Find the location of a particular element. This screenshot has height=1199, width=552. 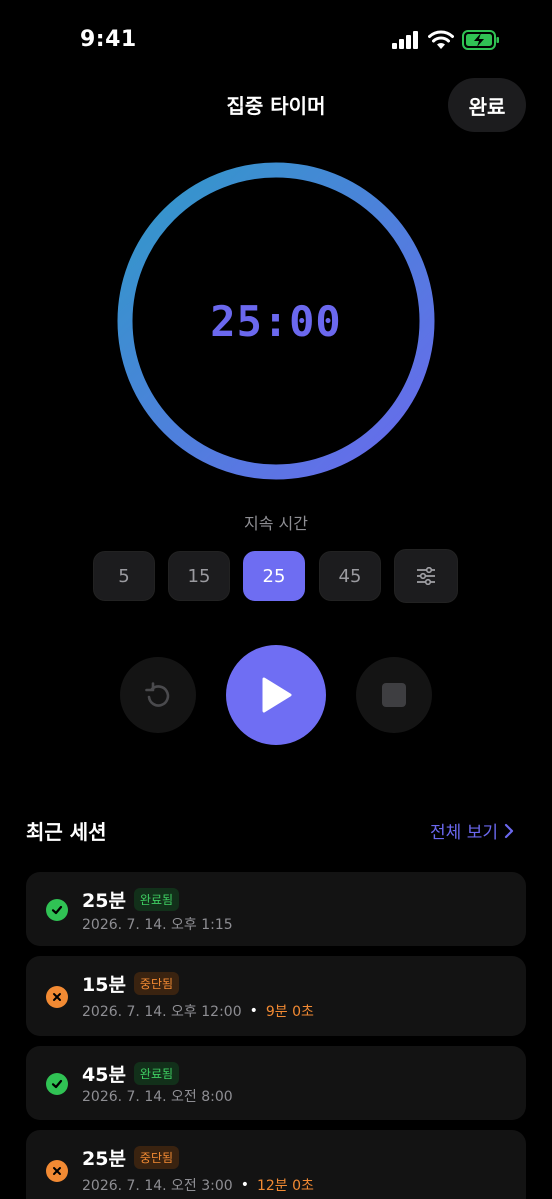

session-meta: 2026. 7. 14. 오후 1:15 is located at coordinates (157, 924).